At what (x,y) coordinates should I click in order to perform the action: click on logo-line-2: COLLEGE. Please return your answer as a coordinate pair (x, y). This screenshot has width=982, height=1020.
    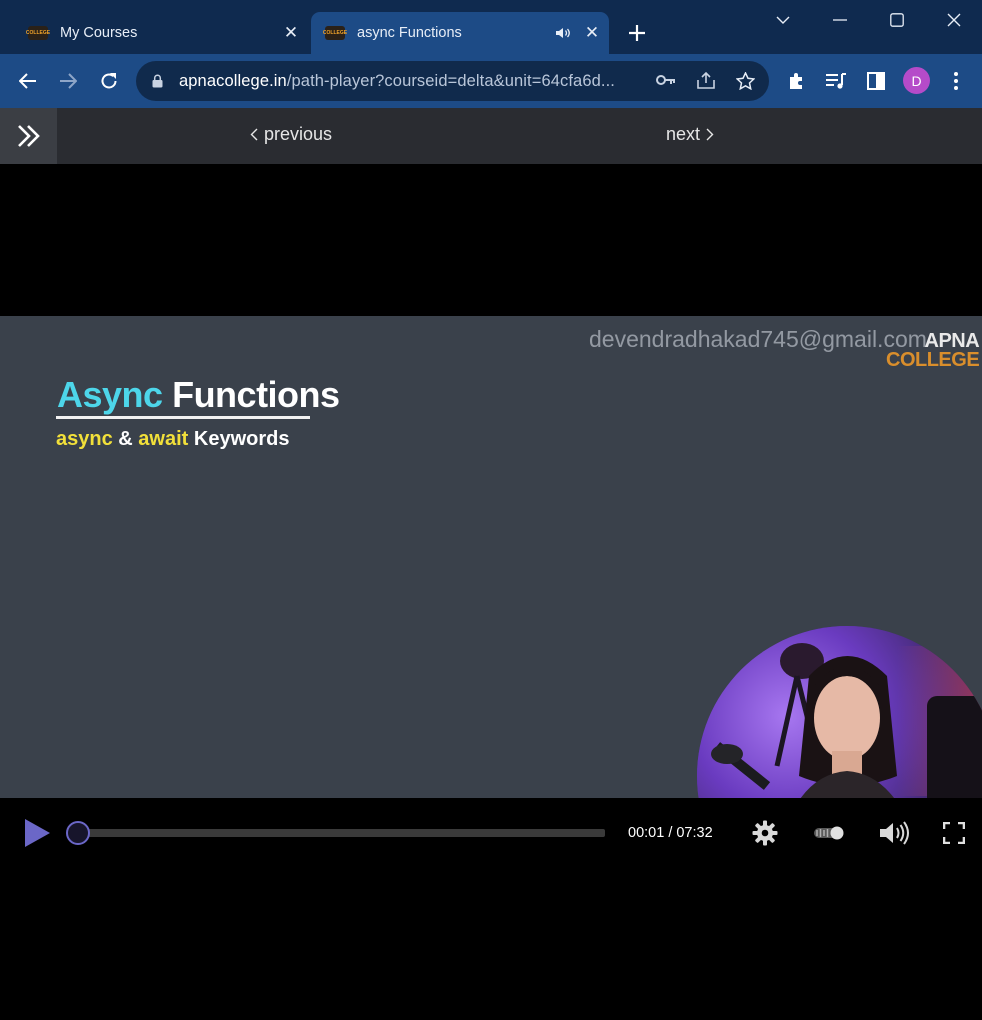
    Looking at the image, I should click on (933, 360).